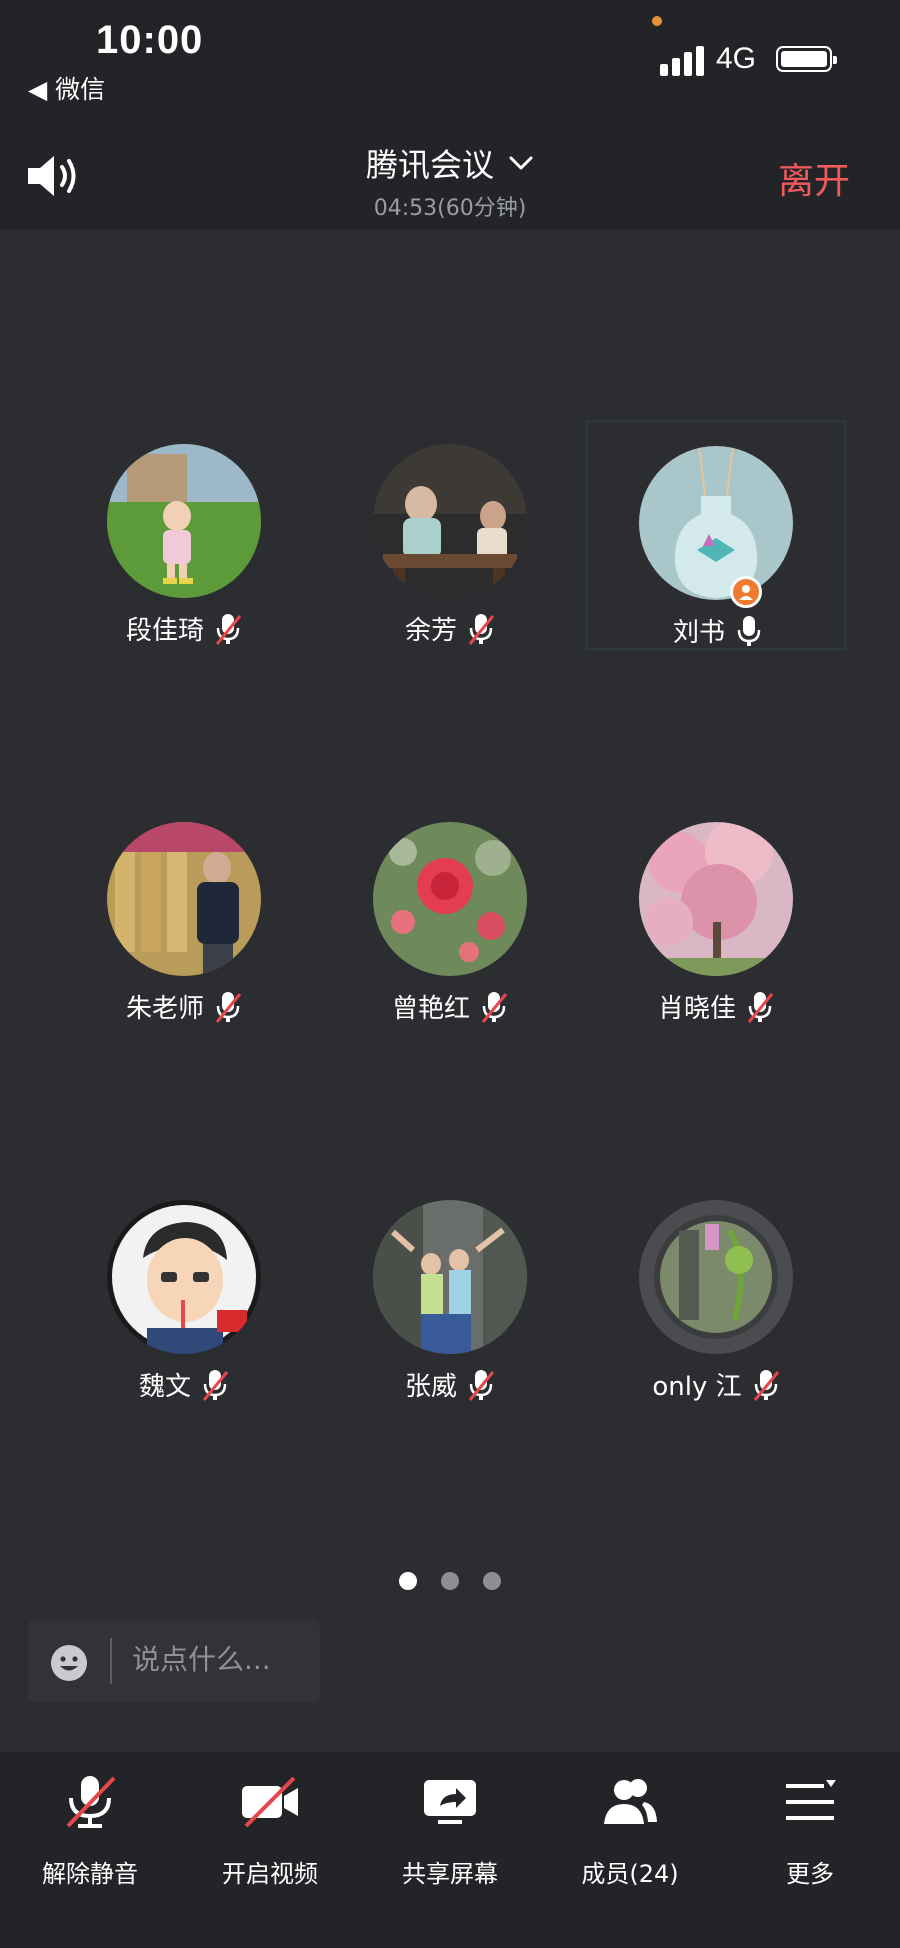 This screenshot has width=900, height=1948. I want to click on start-video-button: 开启视频, so click(270, 1842).